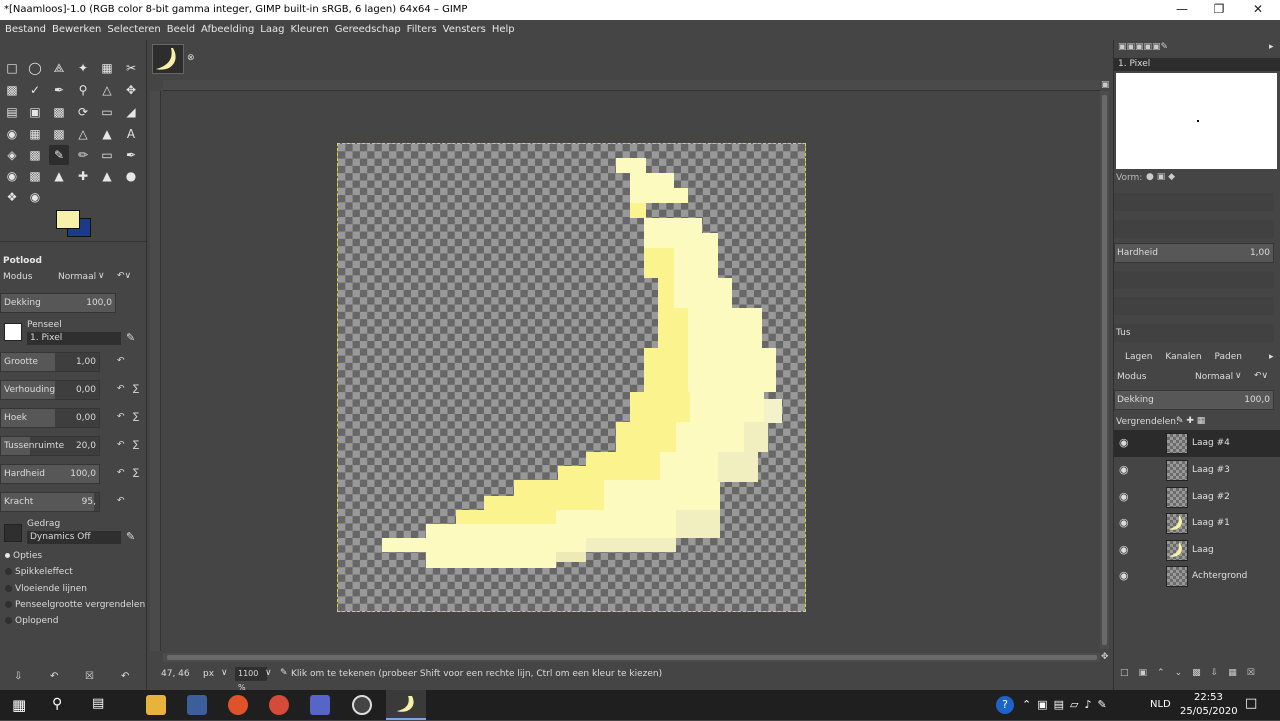 This screenshot has height=721, width=1280. Describe the element at coordinates (18, 676) in the screenshot. I see `save-options-icon: ⇩` at that location.